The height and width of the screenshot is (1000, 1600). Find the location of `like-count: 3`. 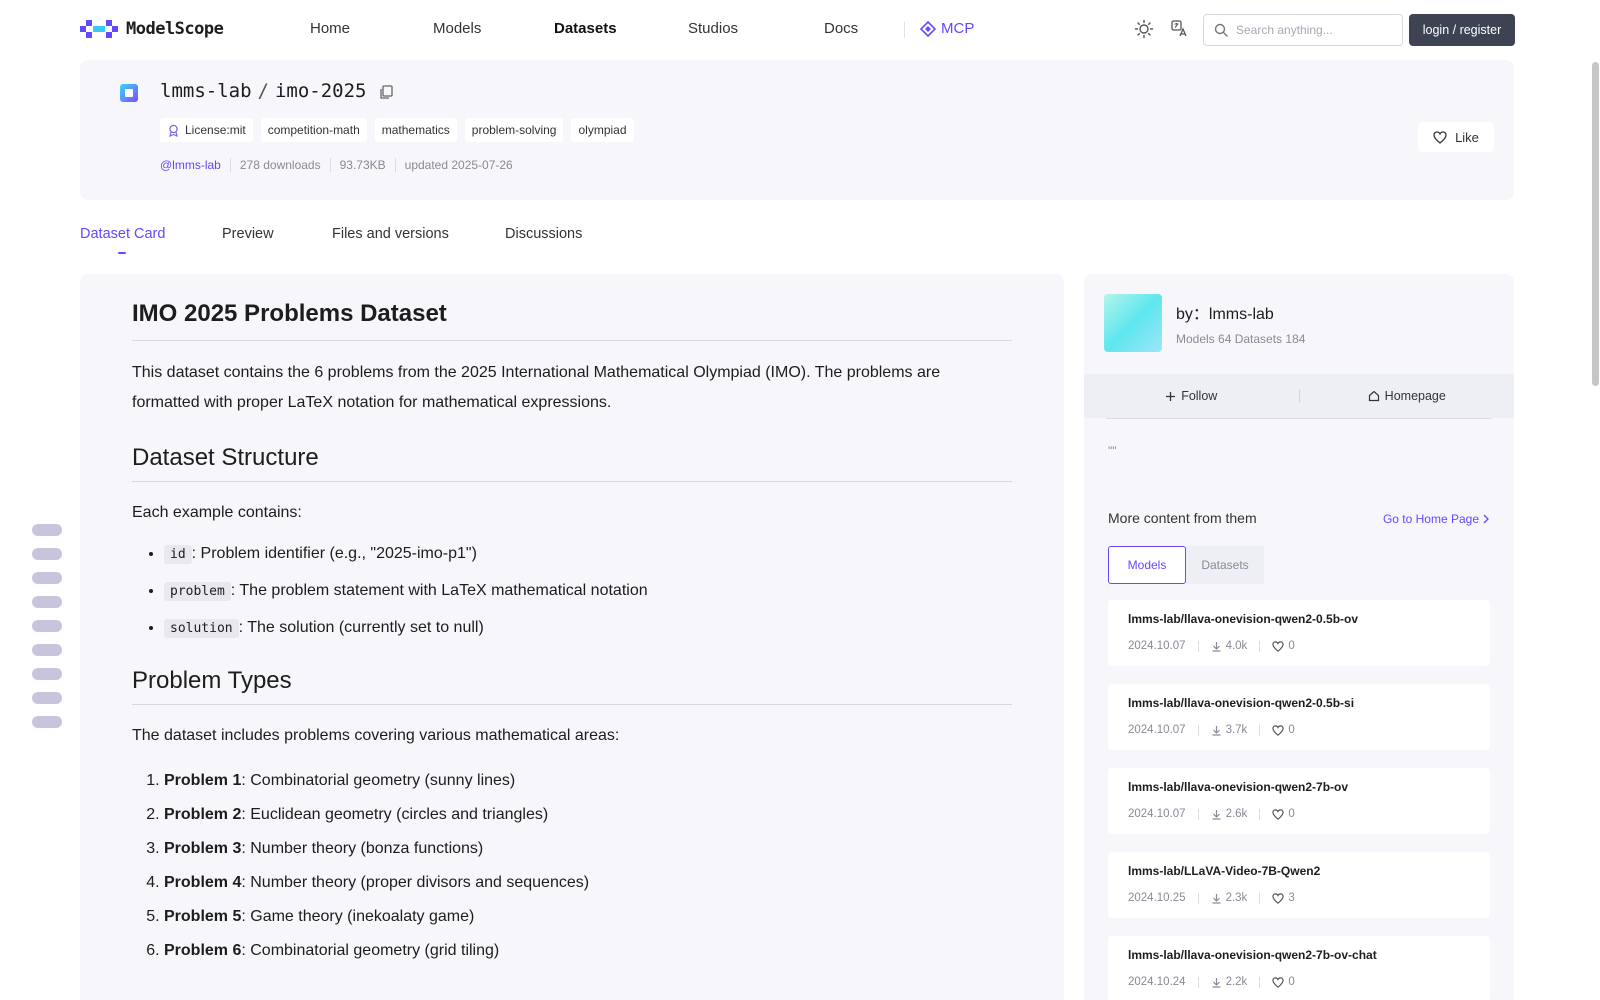

like-count: 3 is located at coordinates (1291, 898).